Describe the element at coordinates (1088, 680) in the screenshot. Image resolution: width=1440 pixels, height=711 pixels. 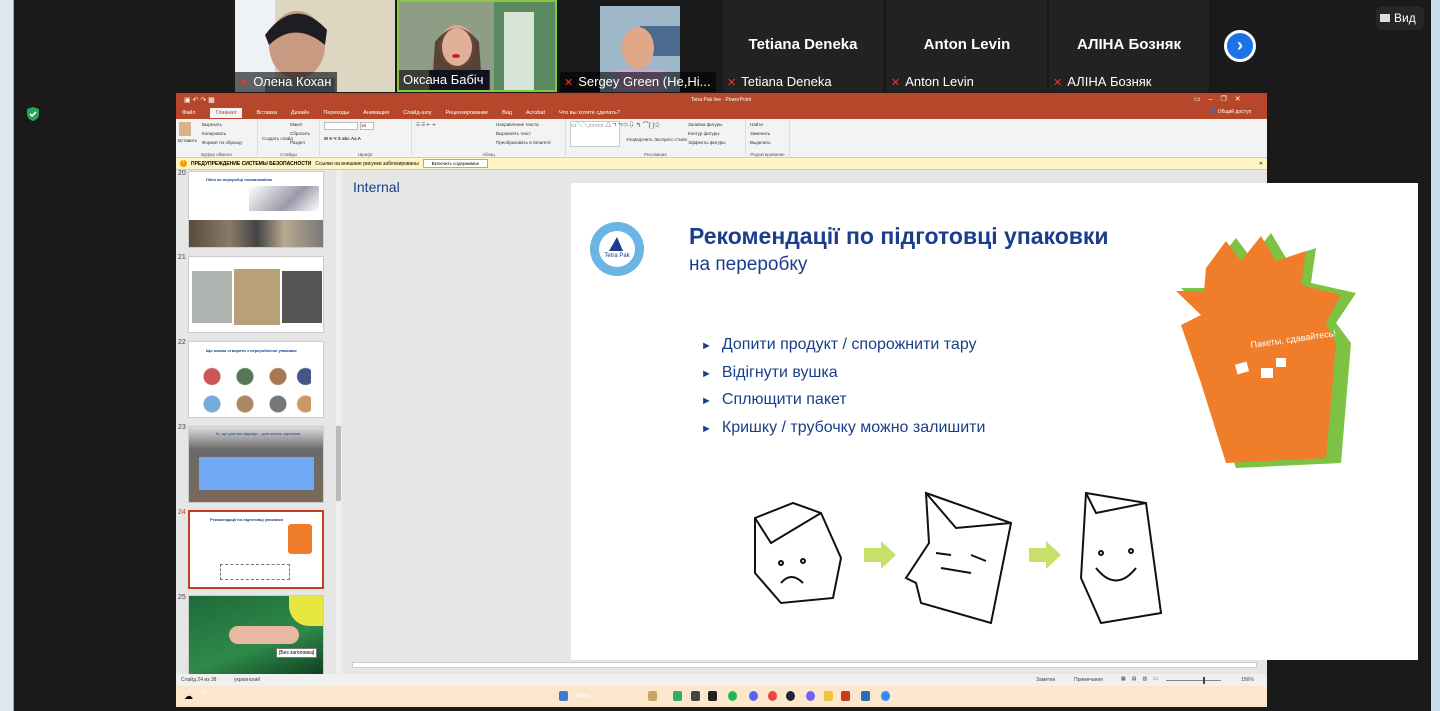
I see `comments-button: Примечания` at that location.